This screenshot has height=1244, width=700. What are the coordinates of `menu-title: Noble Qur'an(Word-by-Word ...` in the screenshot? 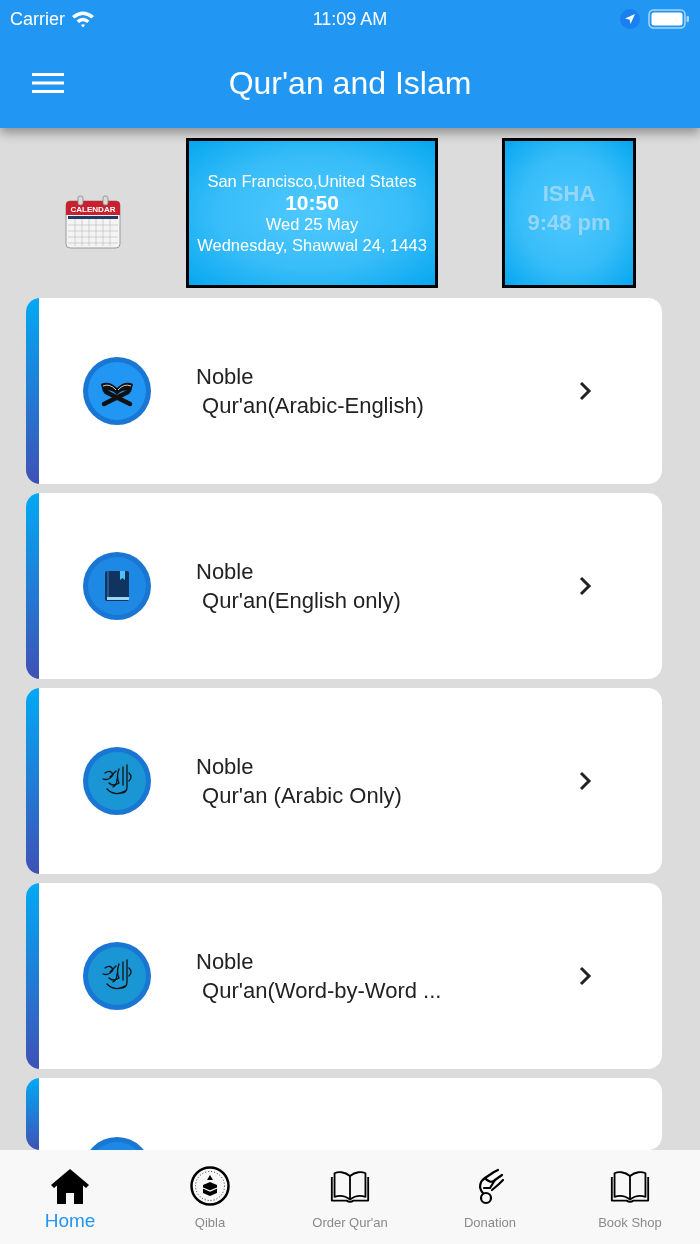 It's located at (319, 976).